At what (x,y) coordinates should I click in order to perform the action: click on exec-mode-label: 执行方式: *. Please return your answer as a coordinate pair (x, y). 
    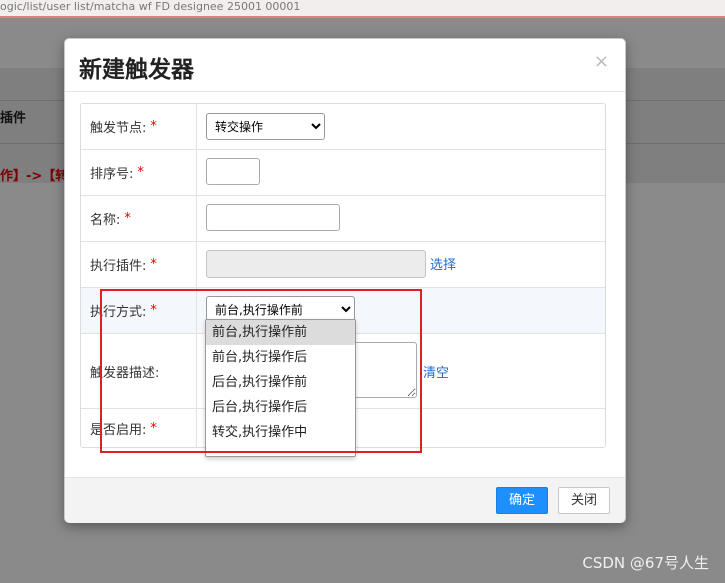
    Looking at the image, I should click on (139, 310).